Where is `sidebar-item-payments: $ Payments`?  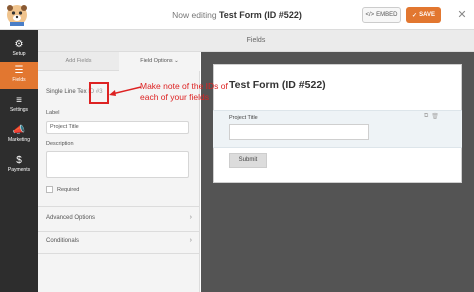 sidebar-item-payments: $ Payments is located at coordinates (19, 165).